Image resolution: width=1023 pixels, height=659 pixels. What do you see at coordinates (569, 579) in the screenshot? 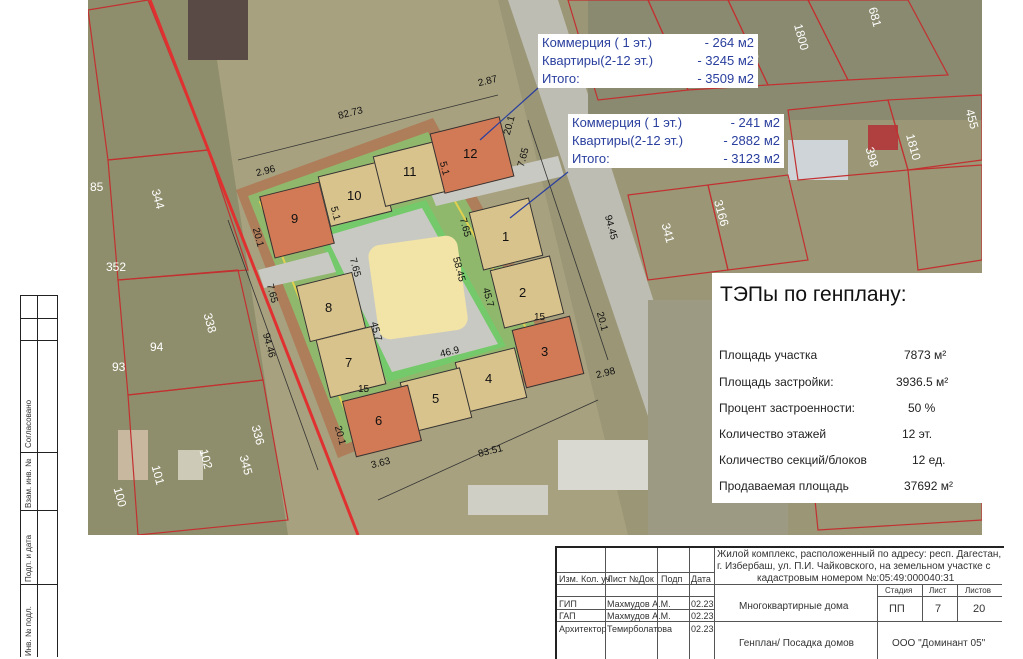
I see `stamp-col-izm: Изм.` at bounding box center [569, 579].